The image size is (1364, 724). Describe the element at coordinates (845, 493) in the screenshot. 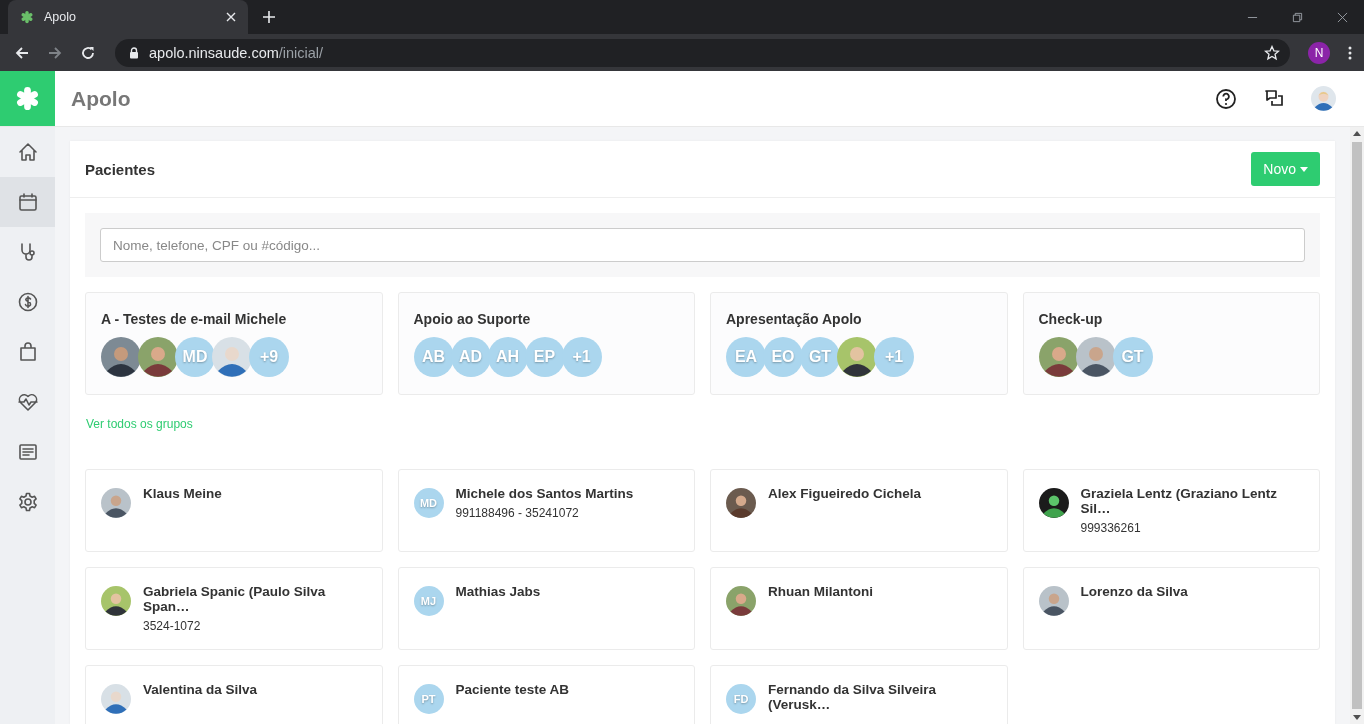

I see `patient-name: Alex Figueiredo Cichela` at that location.